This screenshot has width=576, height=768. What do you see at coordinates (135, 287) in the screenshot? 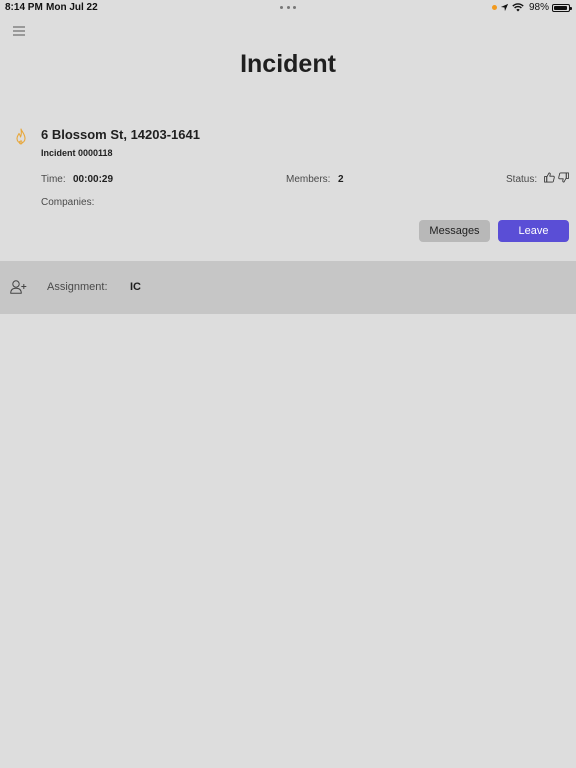
I see `assignment-value: IC` at bounding box center [135, 287].